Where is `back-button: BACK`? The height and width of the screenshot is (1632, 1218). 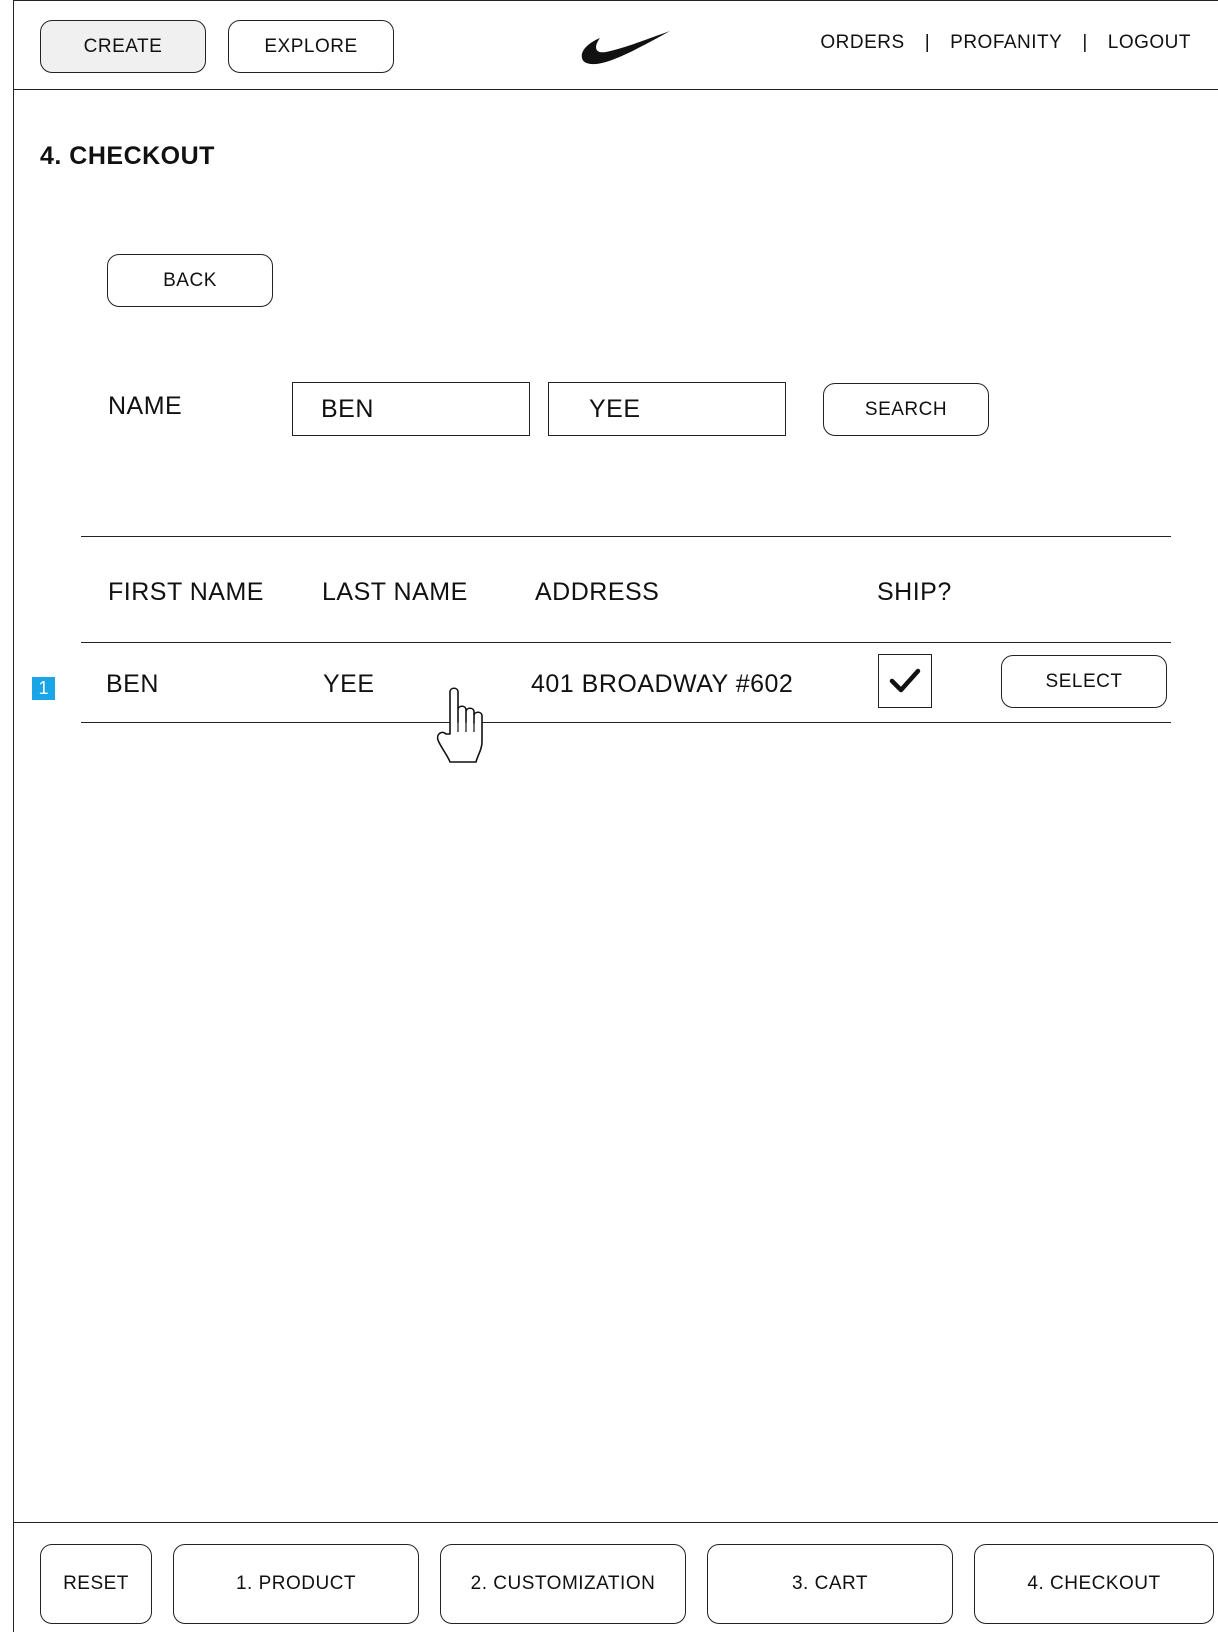
back-button: BACK is located at coordinates (190, 280).